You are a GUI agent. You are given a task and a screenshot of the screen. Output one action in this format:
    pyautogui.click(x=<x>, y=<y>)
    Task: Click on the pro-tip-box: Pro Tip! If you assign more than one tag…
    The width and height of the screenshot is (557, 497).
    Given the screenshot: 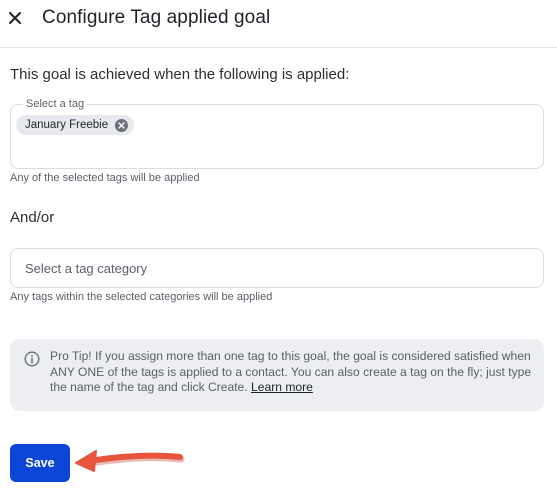 What is the action you would take?
    pyautogui.click(x=277, y=375)
    